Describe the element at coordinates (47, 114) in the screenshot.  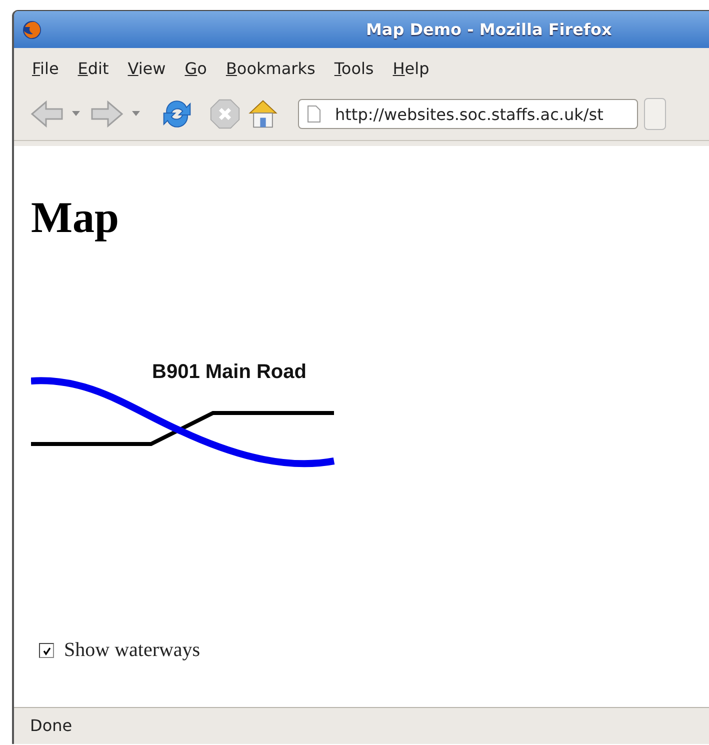
I see `back-arrow-icon` at that location.